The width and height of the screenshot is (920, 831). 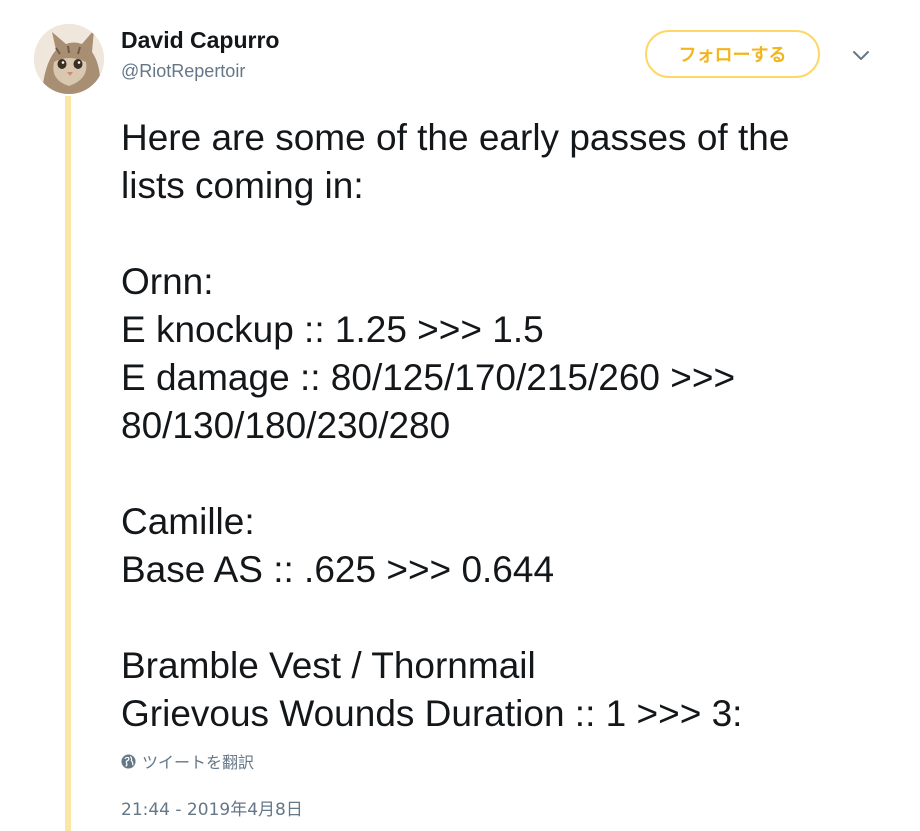 What do you see at coordinates (242, 185) in the screenshot?
I see `tweet-text-line: lists coming in:` at bounding box center [242, 185].